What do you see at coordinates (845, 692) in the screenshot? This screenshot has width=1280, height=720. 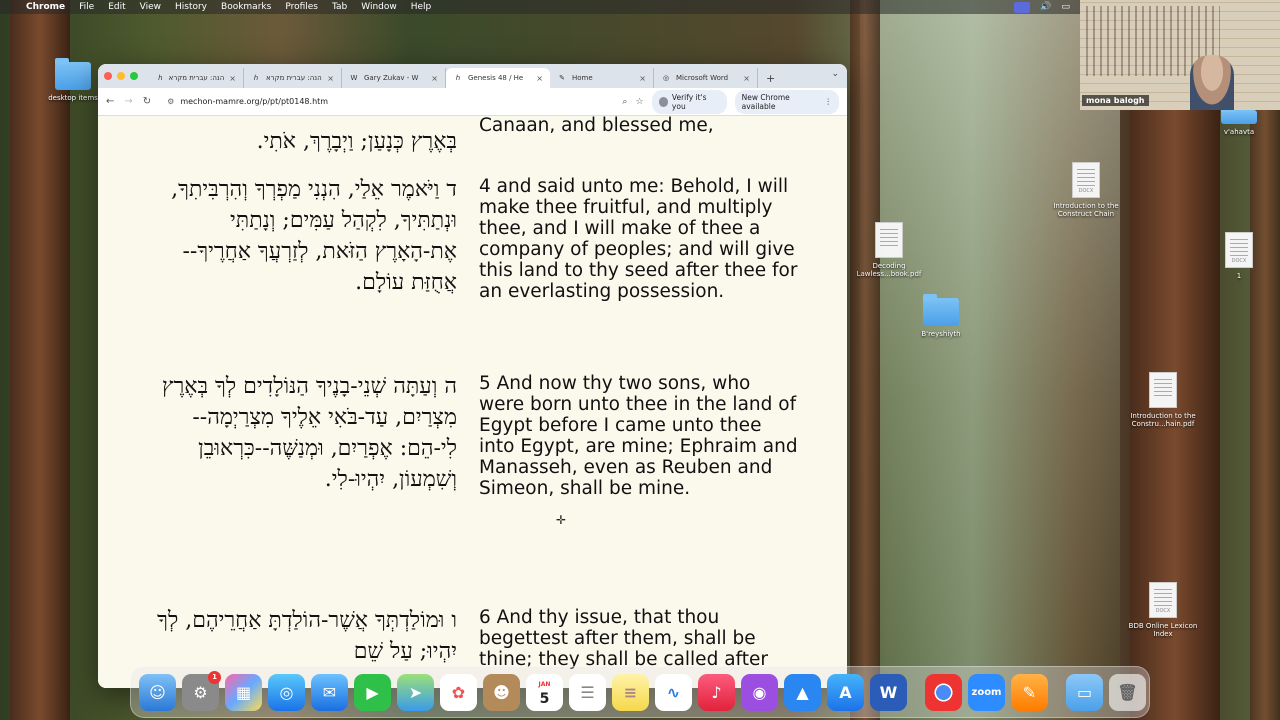 I see `app-store-icon: A` at bounding box center [845, 692].